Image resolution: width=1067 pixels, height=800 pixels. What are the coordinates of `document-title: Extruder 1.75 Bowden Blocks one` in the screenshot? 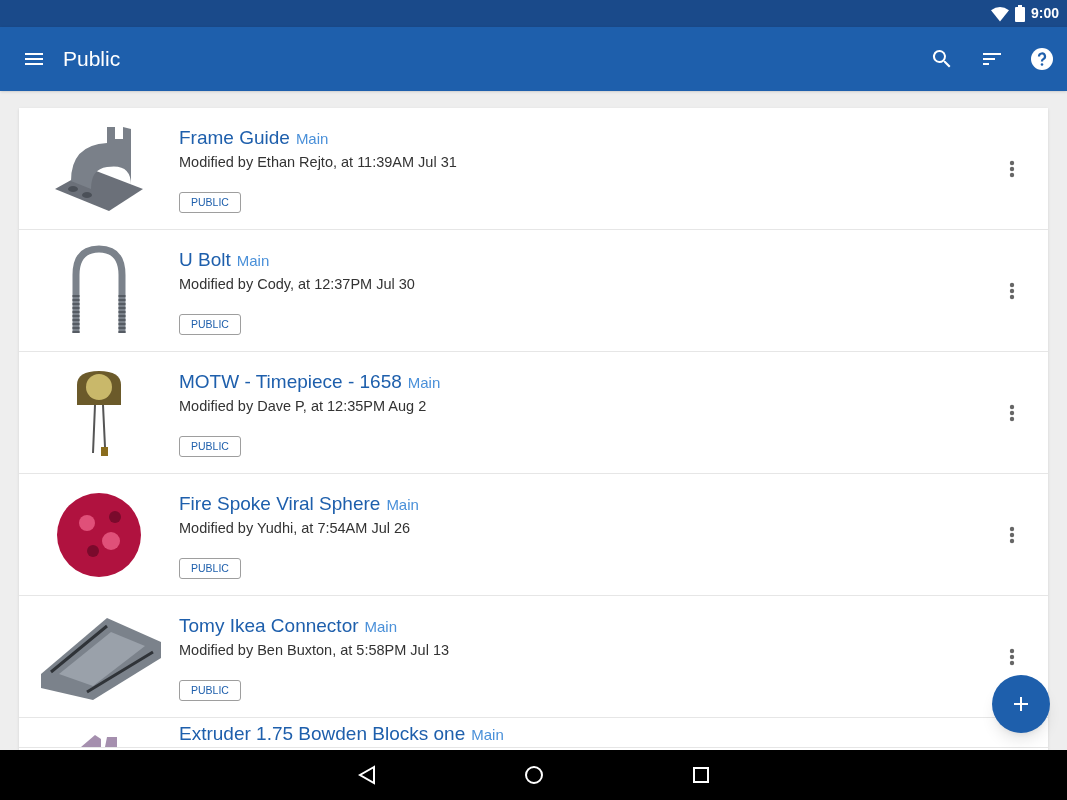 It's located at (322, 734).